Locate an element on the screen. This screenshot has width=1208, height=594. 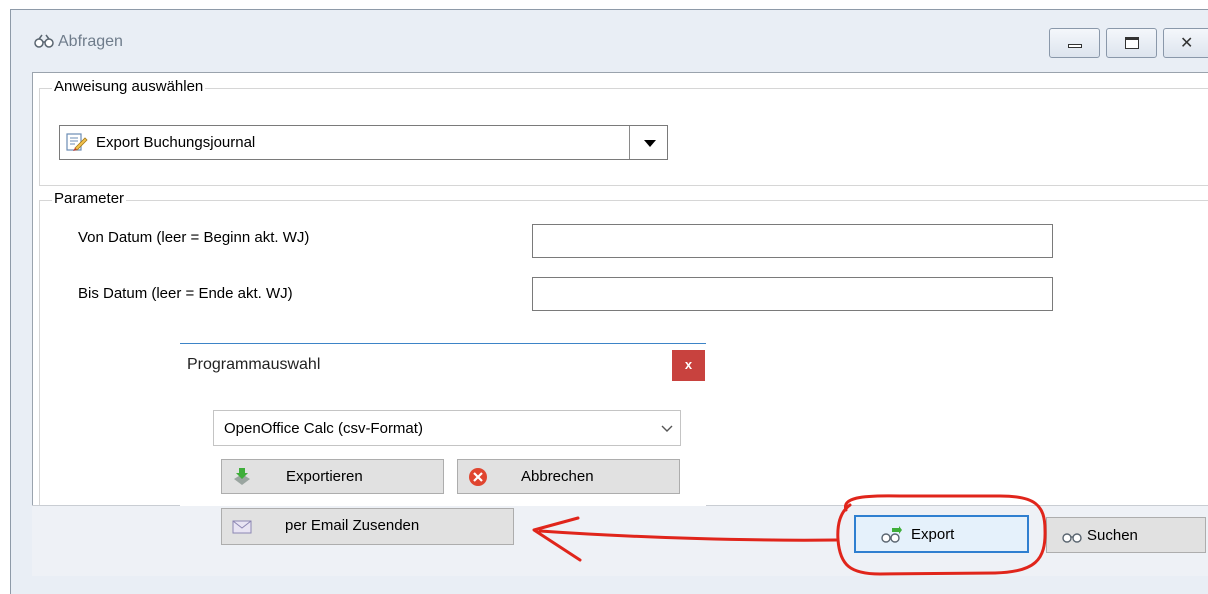
search-button: Suchen is located at coordinates (1126, 535).